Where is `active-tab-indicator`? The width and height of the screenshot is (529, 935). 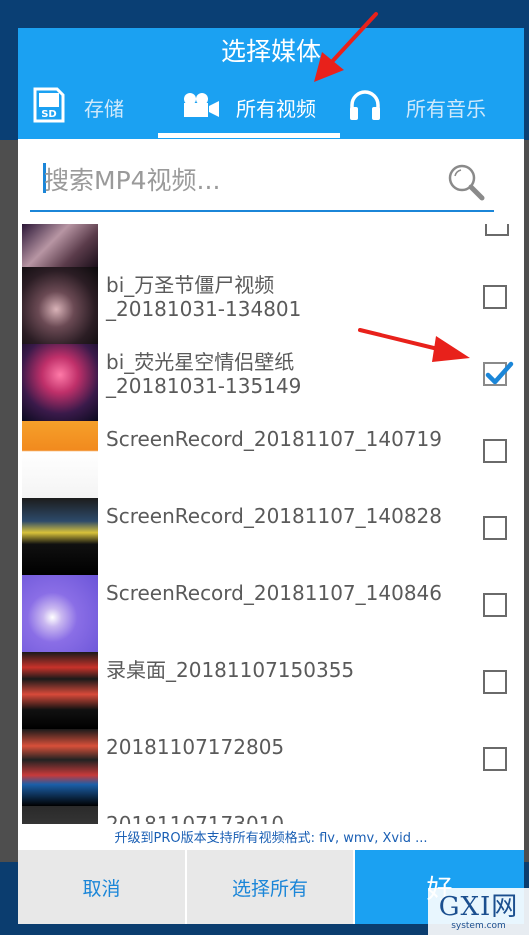
active-tab-indicator is located at coordinates (249, 135).